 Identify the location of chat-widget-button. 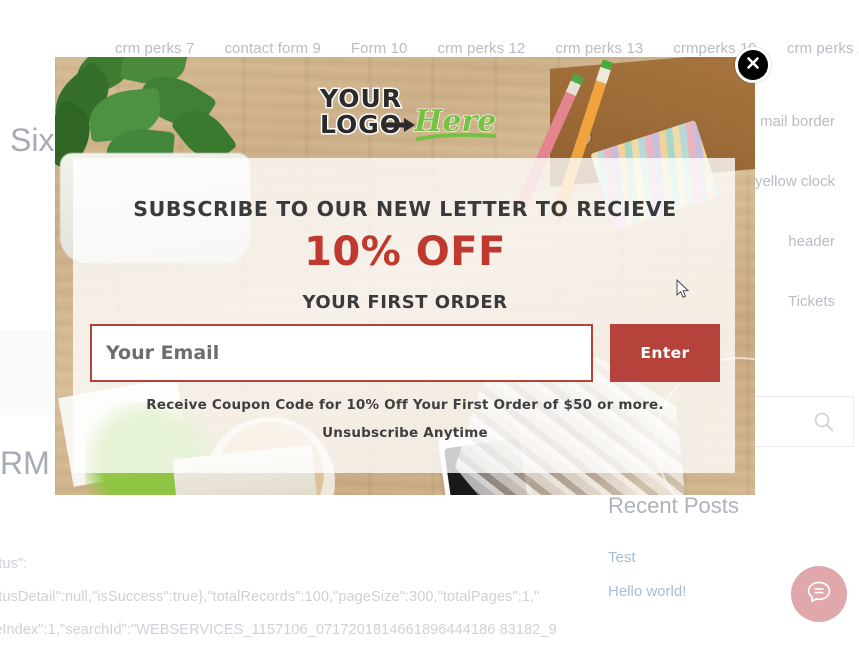
(819, 594).